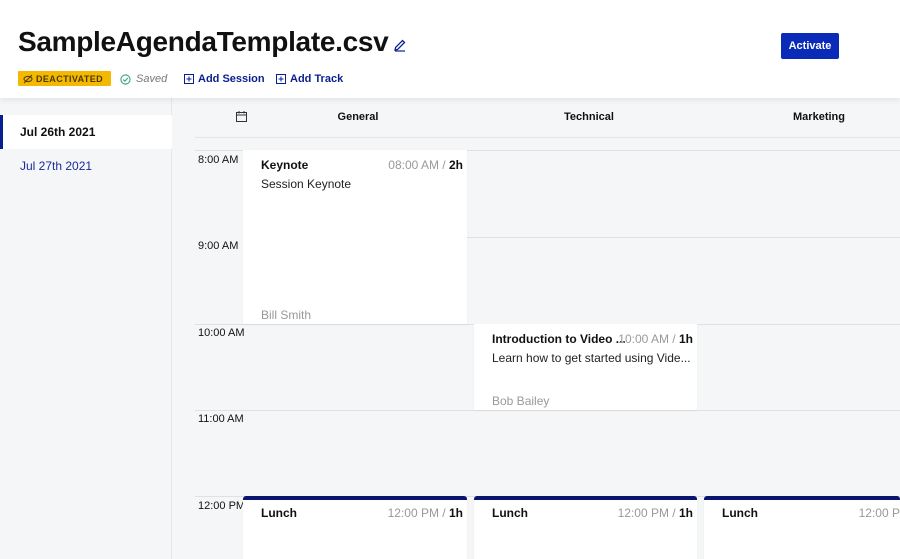 The height and width of the screenshot is (559, 900). I want to click on add-session-button: Add Session, so click(224, 79).